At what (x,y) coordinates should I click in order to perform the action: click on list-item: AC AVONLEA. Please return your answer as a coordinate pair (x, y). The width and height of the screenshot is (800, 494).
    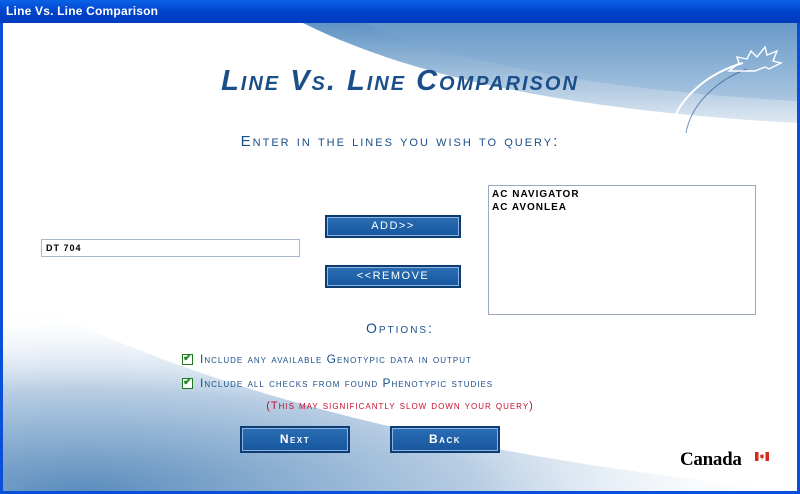
    Looking at the image, I should click on (622, 207).